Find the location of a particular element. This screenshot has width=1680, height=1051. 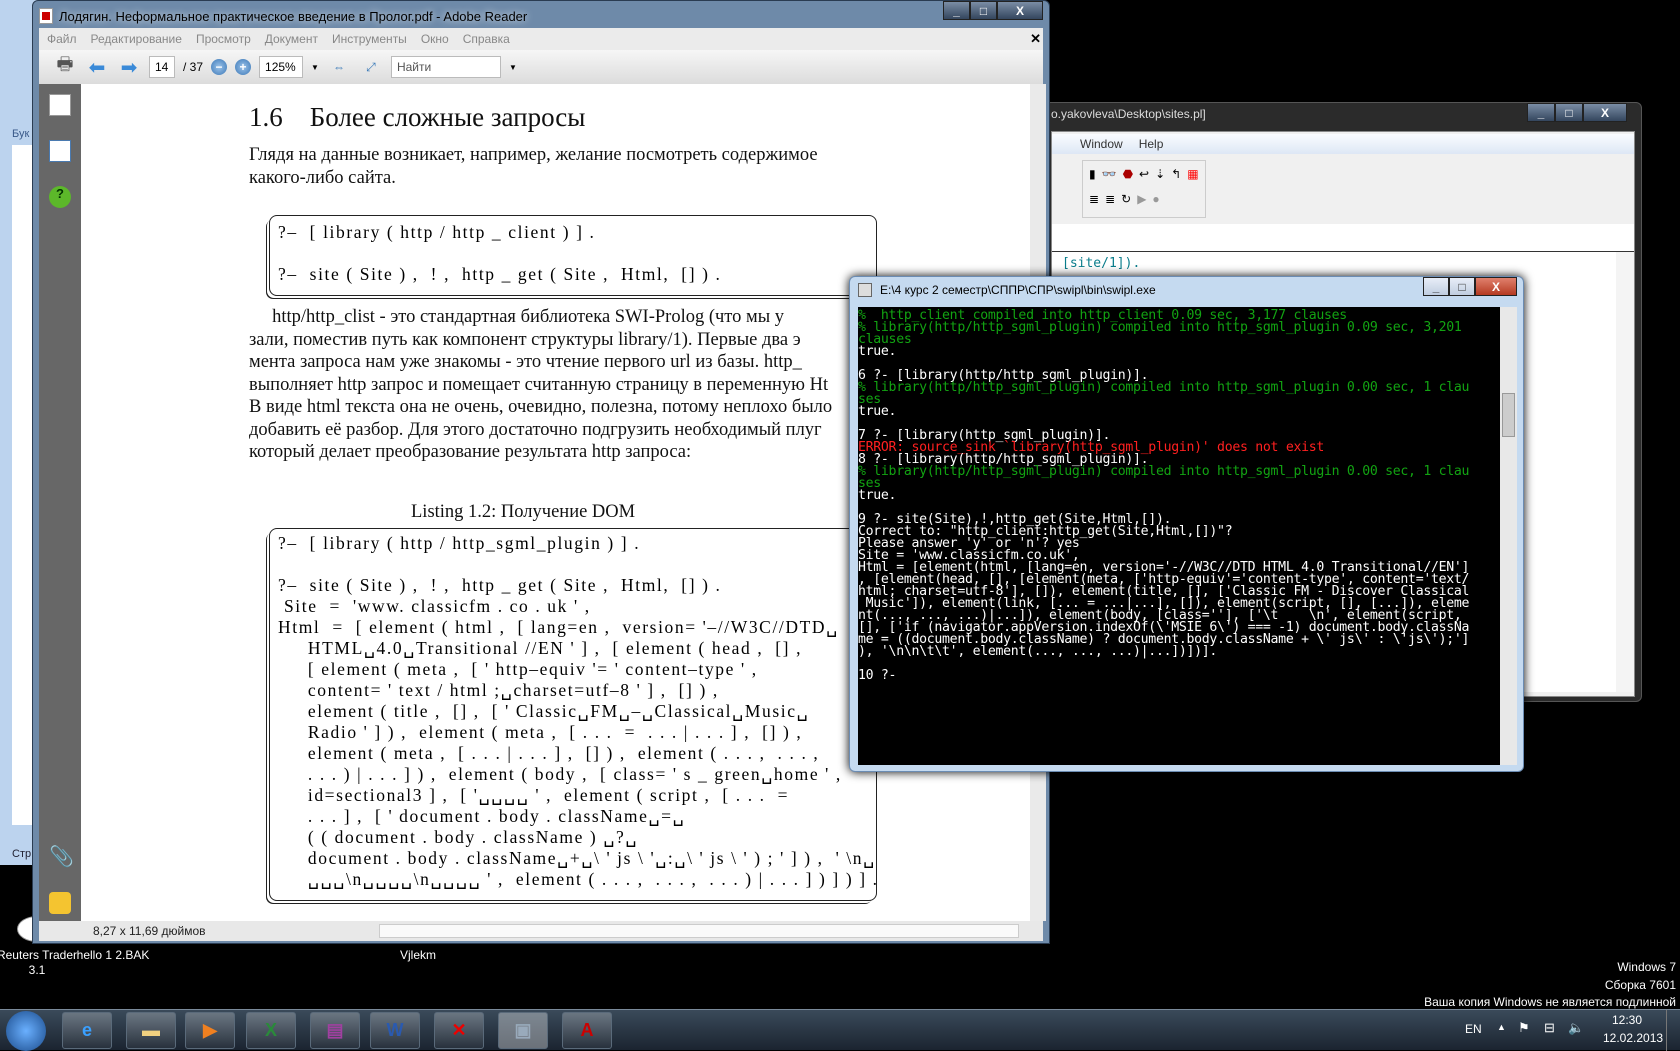

menu-item: Просмотр is located at coordinates (223, 39).